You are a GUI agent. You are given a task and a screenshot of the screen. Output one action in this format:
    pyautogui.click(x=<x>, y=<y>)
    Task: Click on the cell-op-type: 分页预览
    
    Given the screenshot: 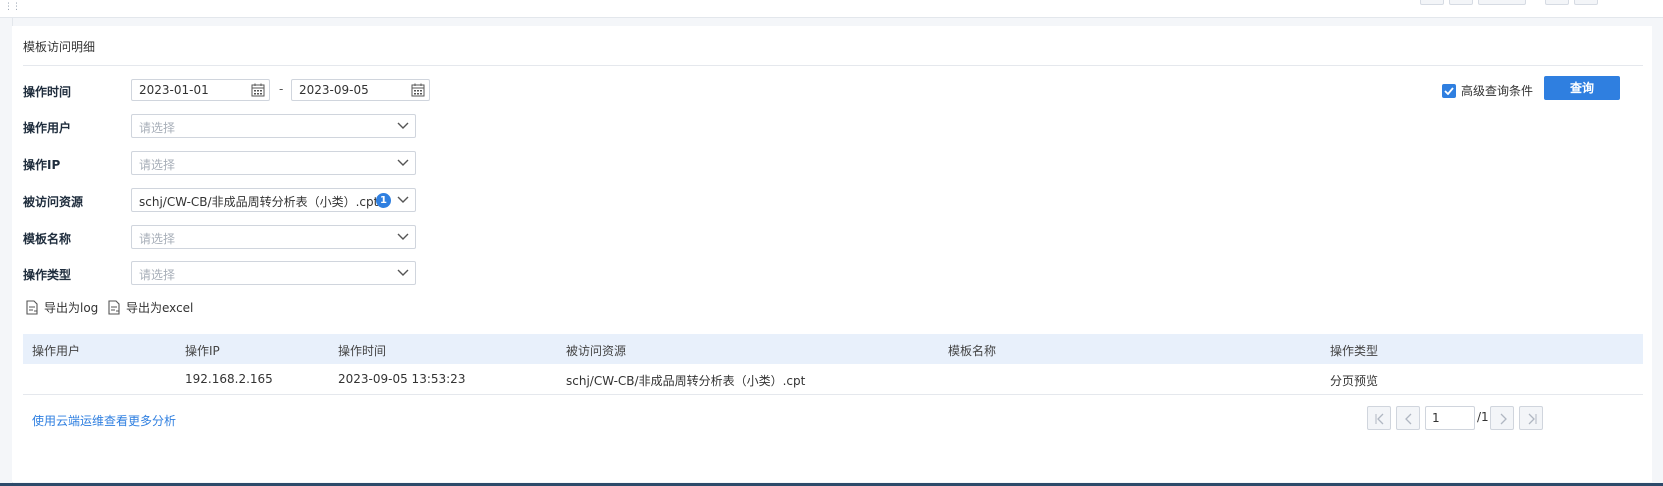 What is the action you would take?
    pyautogui.click(x=1354, y=381)
    